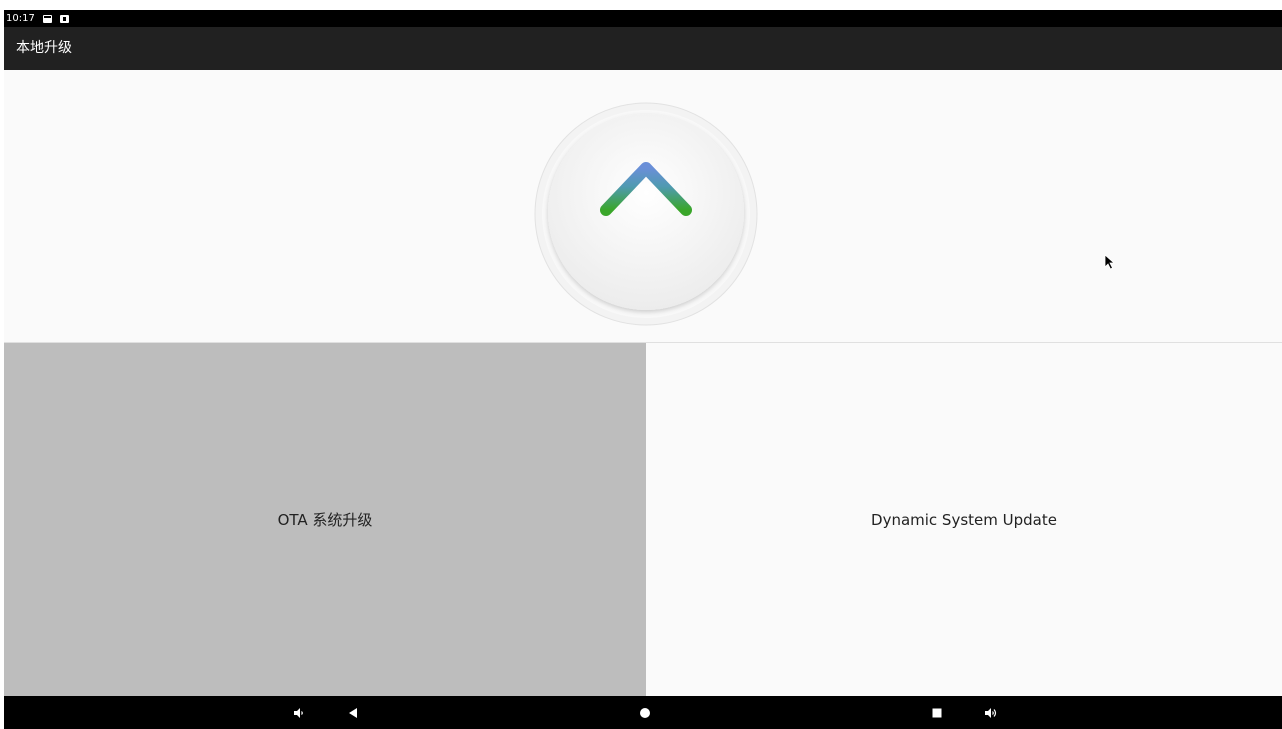  Describe the element at coordinates (643, 18) in the screenshot. I see `status-bar: 10:17` at that location.